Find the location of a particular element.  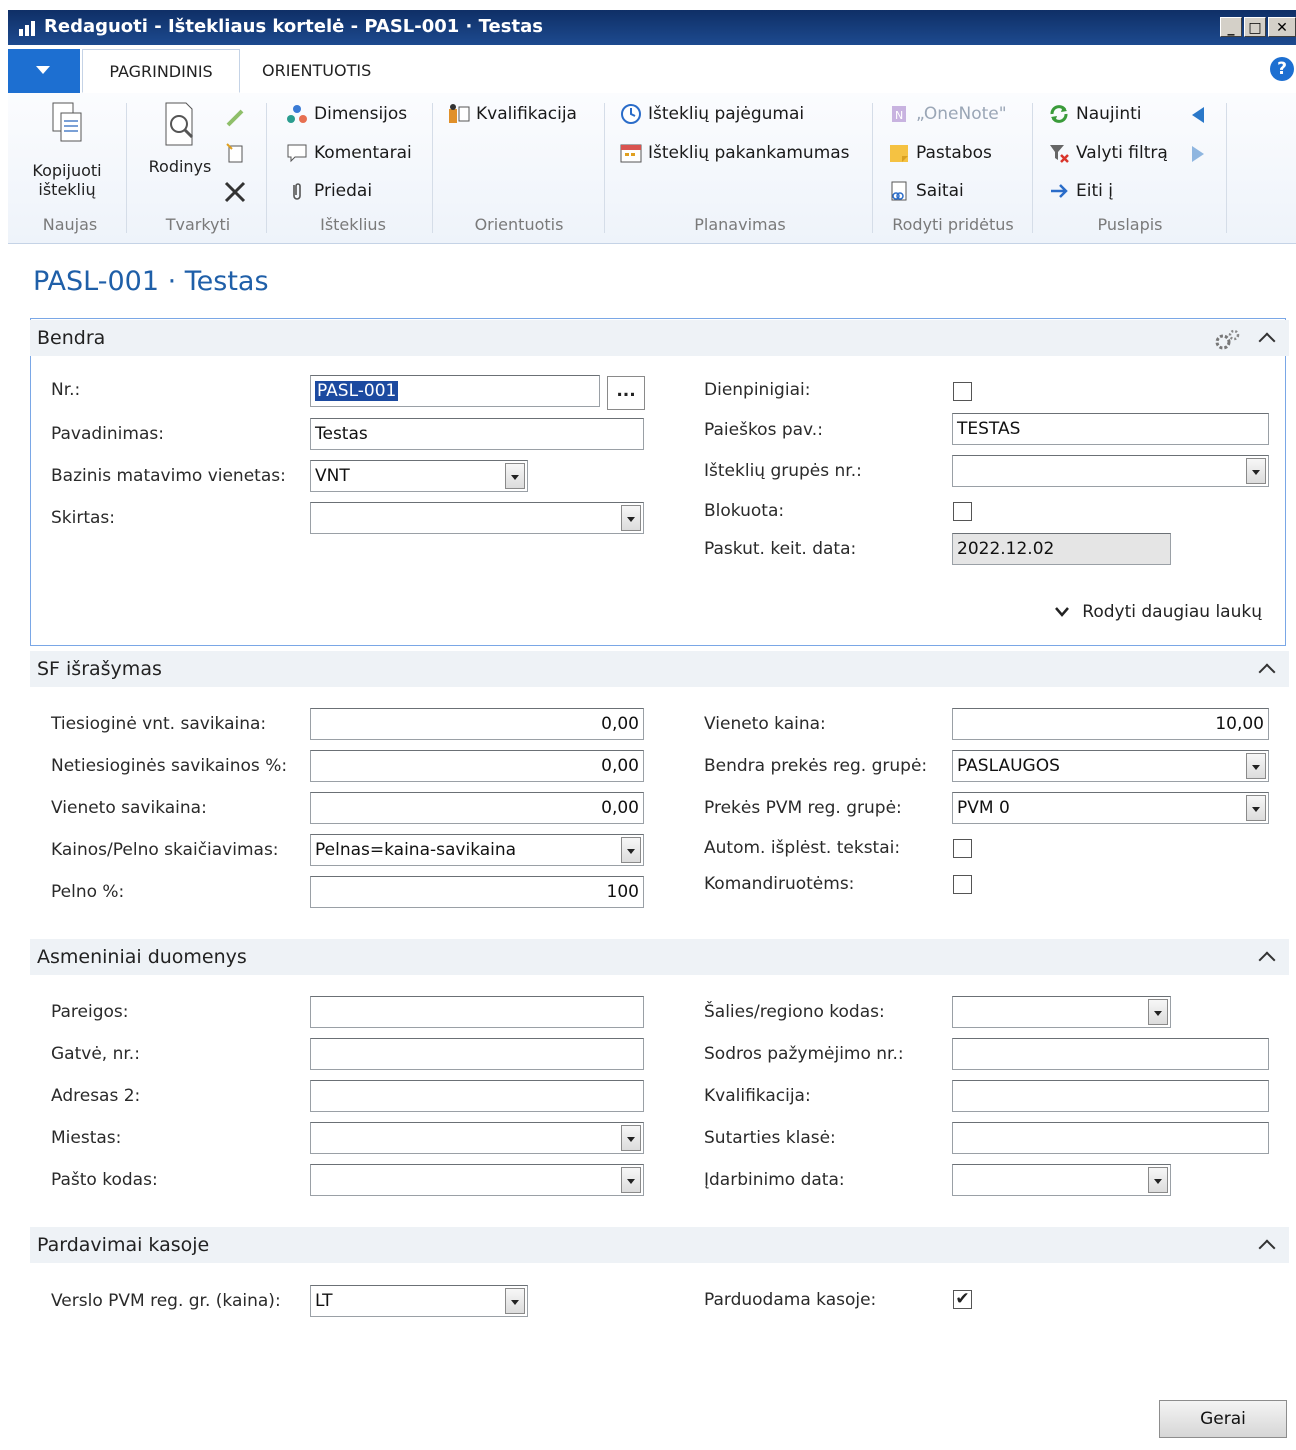

sold-in-pos-checkbox: ✔ is located at coordinates (962, 1299).